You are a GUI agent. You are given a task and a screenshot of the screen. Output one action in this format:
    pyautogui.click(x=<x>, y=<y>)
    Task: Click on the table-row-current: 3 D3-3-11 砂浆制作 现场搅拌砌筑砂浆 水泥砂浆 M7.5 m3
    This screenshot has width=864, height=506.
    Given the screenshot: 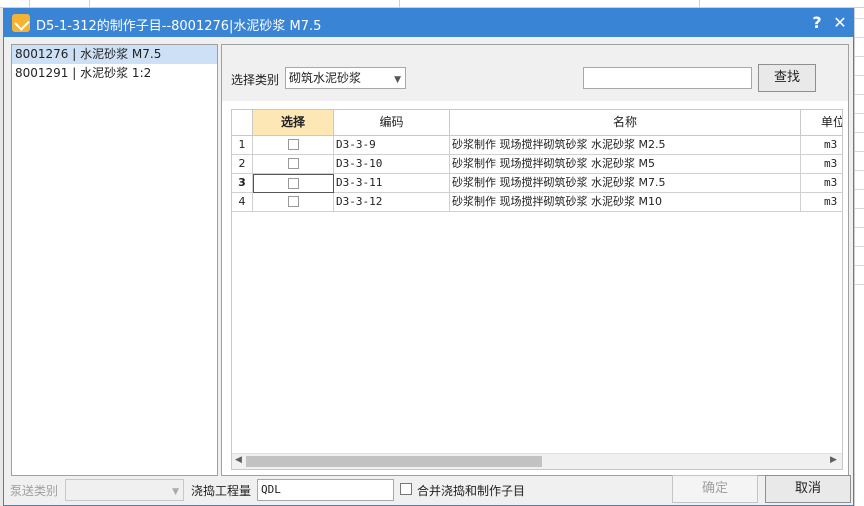 What is the action you would take?
    pyautogui.click(x=537, y=183)
    